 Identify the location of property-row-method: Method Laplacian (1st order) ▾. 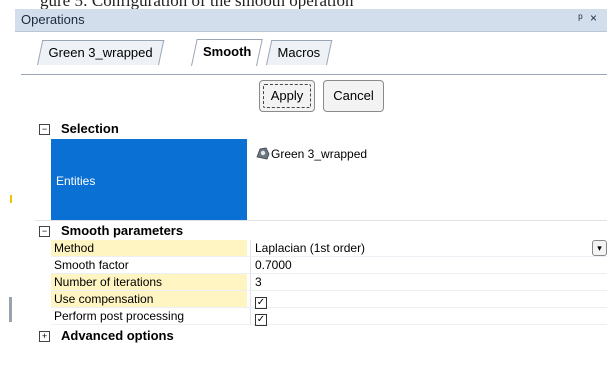
(329, 248).